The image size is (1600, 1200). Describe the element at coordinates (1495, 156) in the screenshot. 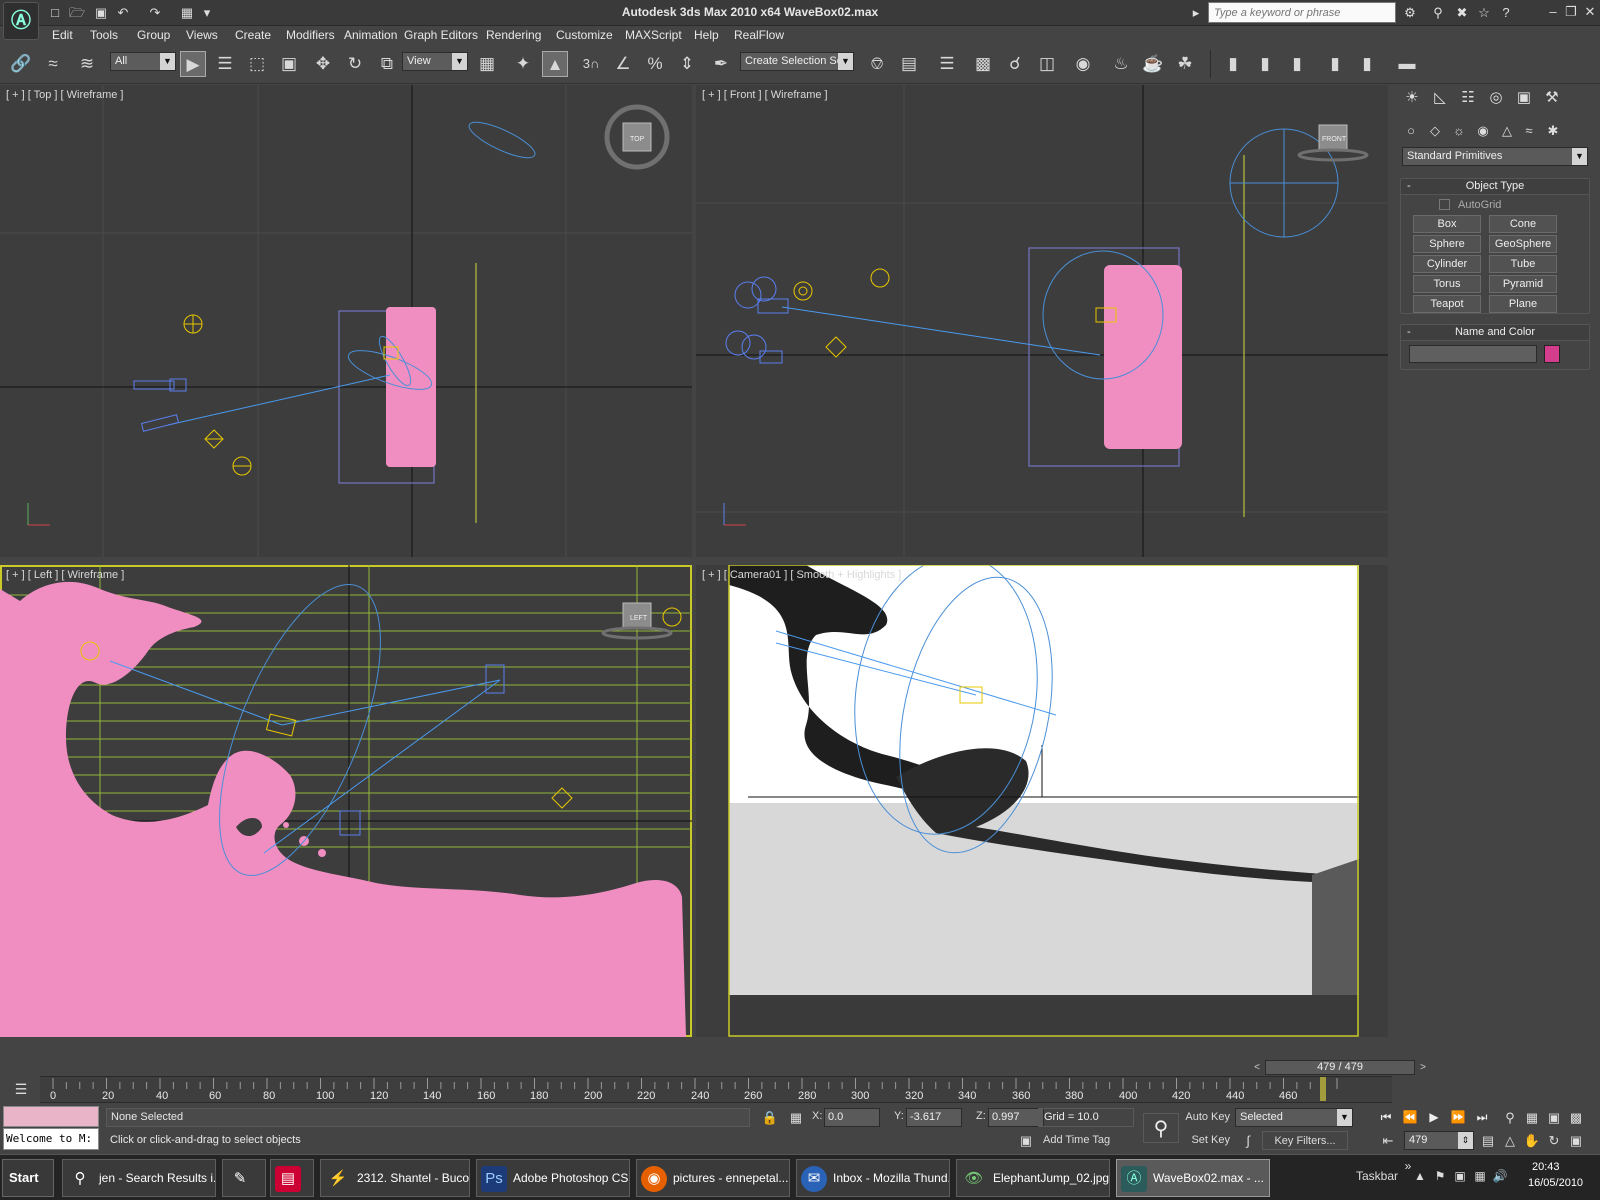

I see `object-category-dropdown: Standard Primitives ▼` at that location.